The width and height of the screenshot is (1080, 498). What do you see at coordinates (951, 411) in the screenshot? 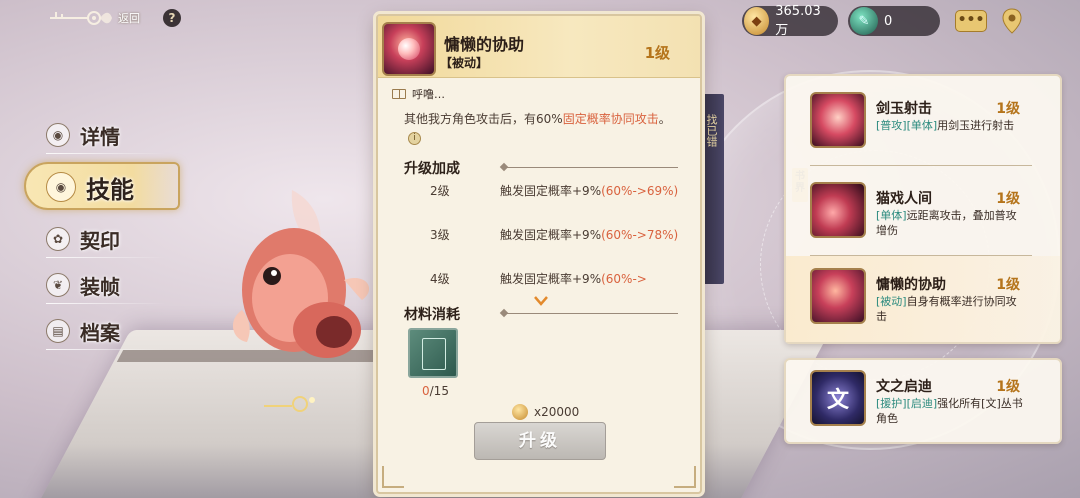
I see `skill-desc: [援护][启迪]强化所有[文]丛书角色` at bounding box center [951, 411].